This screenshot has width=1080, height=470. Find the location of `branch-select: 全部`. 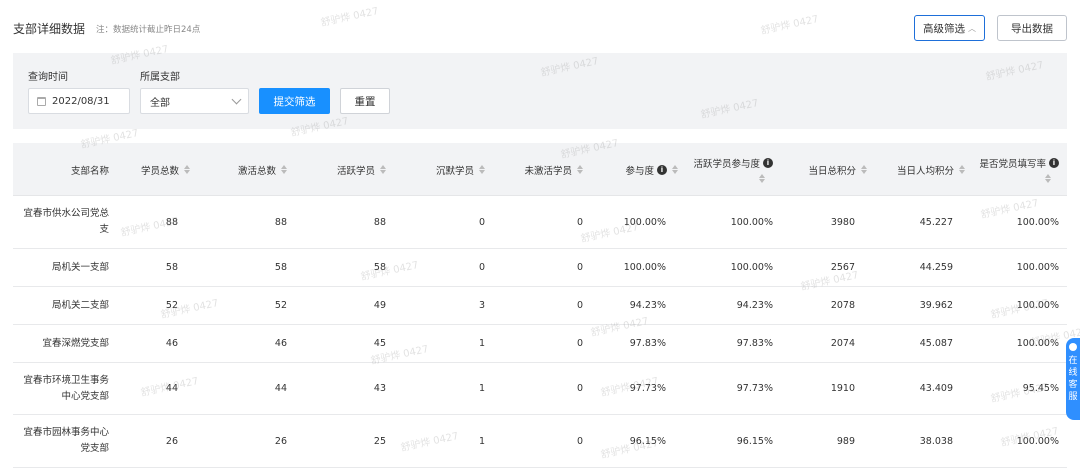

branch-select: 全部 is located at coordinates (194, 101).